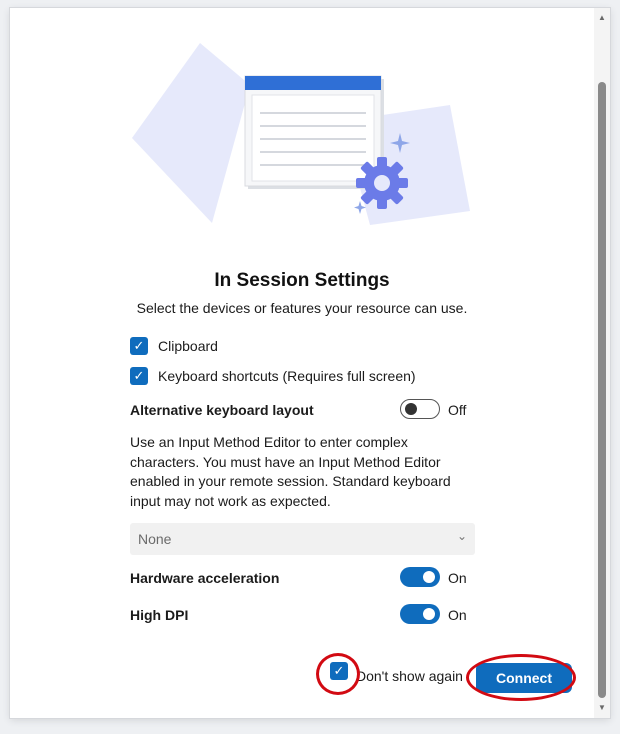 The width and height of the screenshot is (620, 734). I want to click on keyboard-shortcuts-checkbox: ✓, so click(139, 376).